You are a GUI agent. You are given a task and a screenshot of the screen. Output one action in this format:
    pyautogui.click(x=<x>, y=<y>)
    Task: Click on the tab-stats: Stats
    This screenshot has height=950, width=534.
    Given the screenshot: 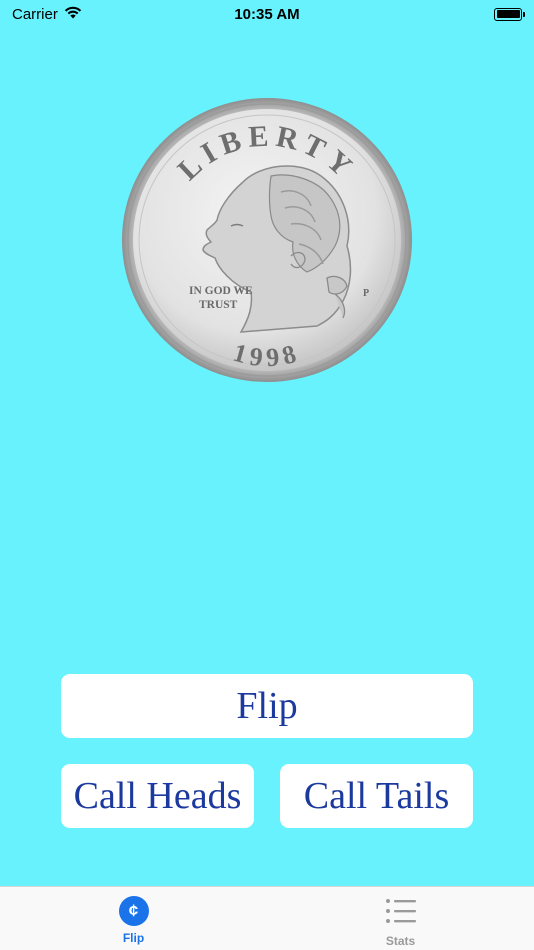 What is the action you would take?
    pyautogui.click(x=400, y=918)
    